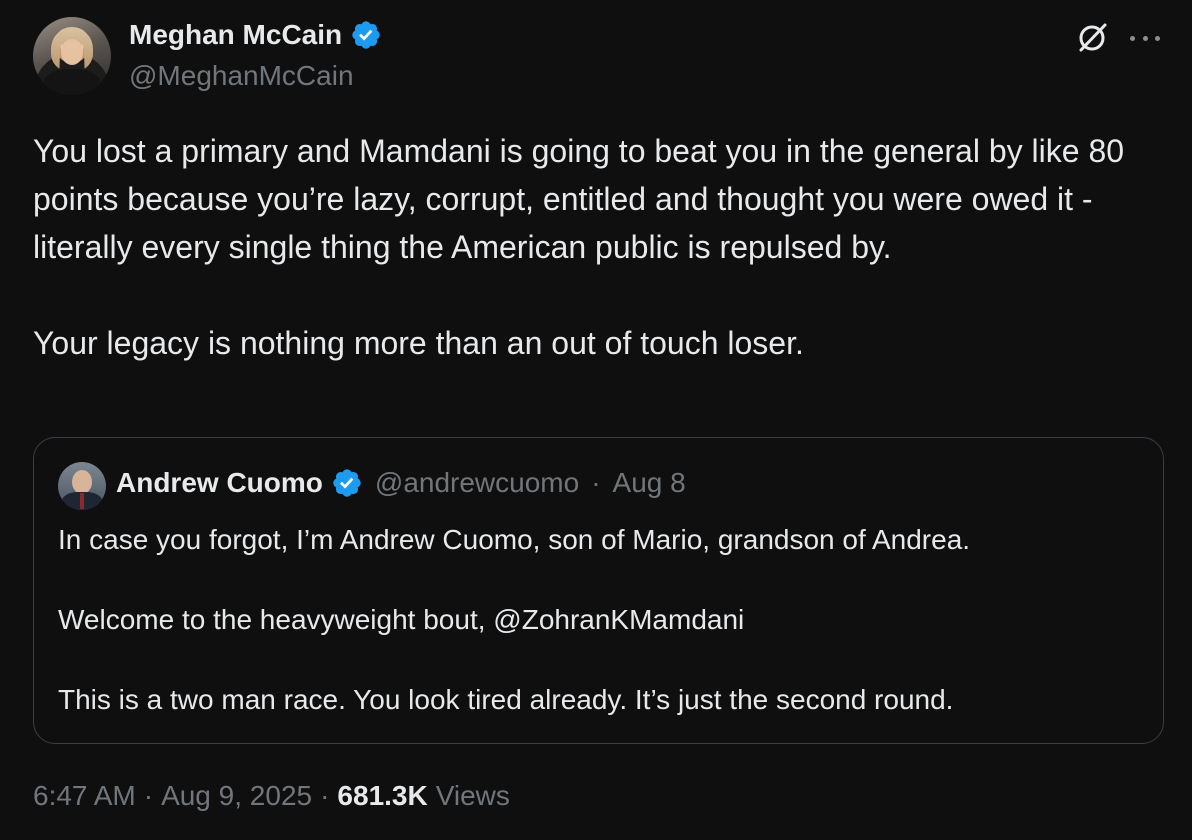 Image resolution: width=1192 pixels, height=840 pixels. I want to click on author-handle: @MeghanMcCain, so click(241, 76).